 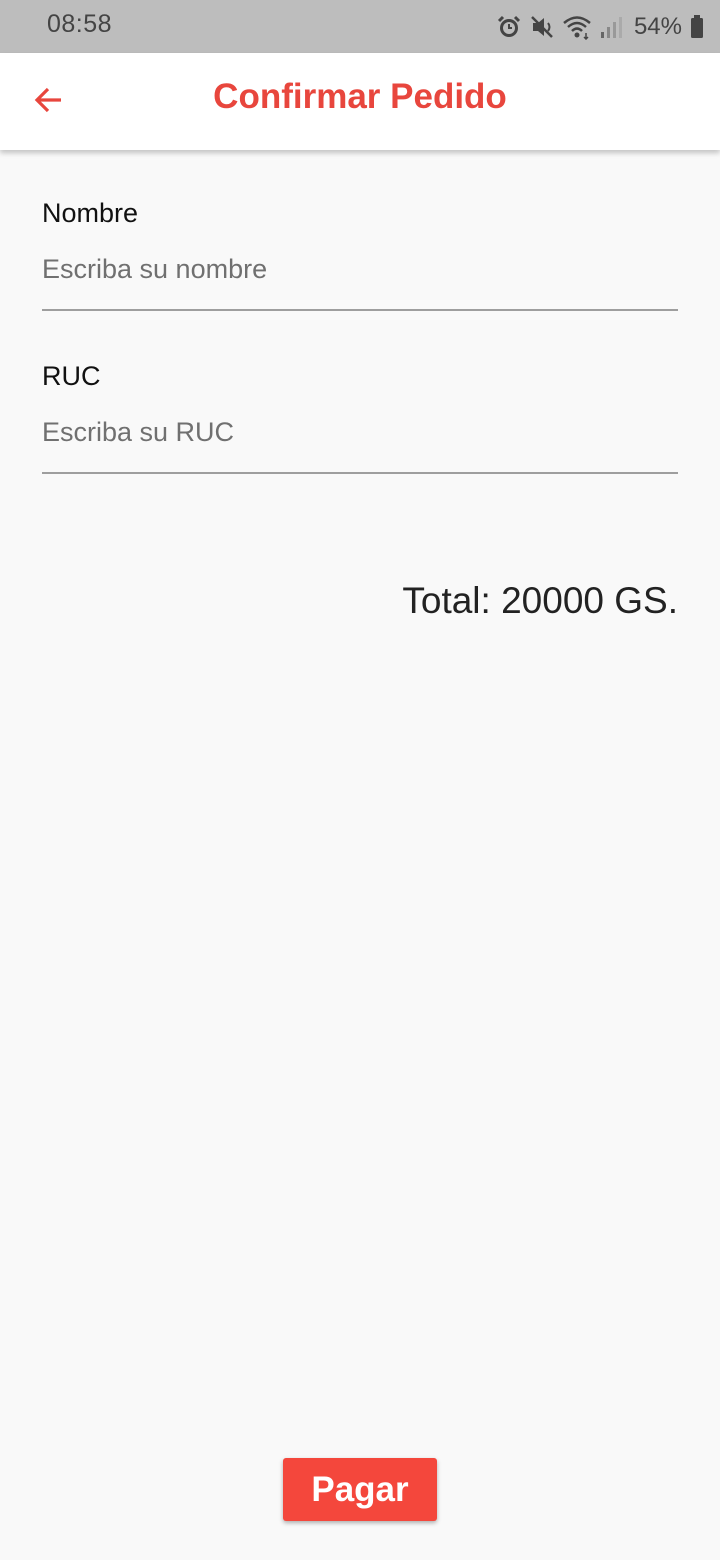 I want to click on status-icons: 54%, so click(x=600, y=27).